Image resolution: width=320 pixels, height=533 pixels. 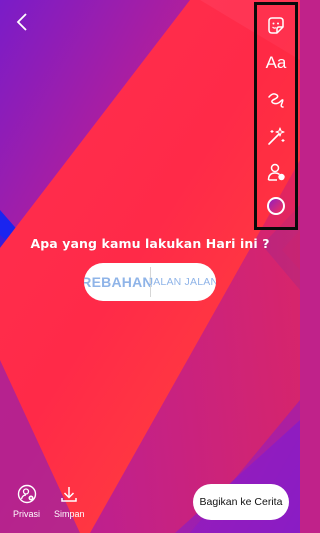 I want to click on poll-sticker: REBAHAN JALAN JALAN, so click(x=150, y=282).